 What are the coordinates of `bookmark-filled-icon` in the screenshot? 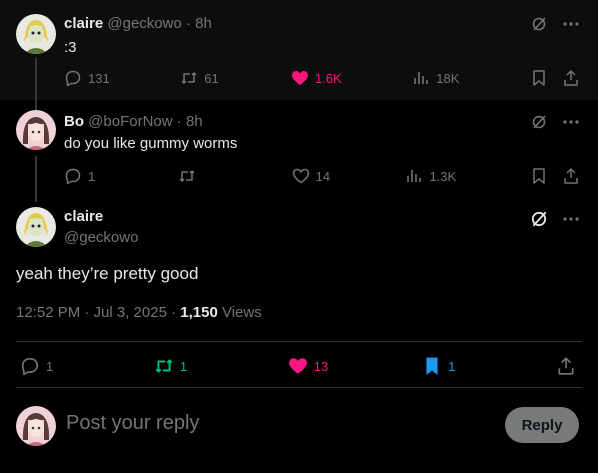 It's located at (432, 366).